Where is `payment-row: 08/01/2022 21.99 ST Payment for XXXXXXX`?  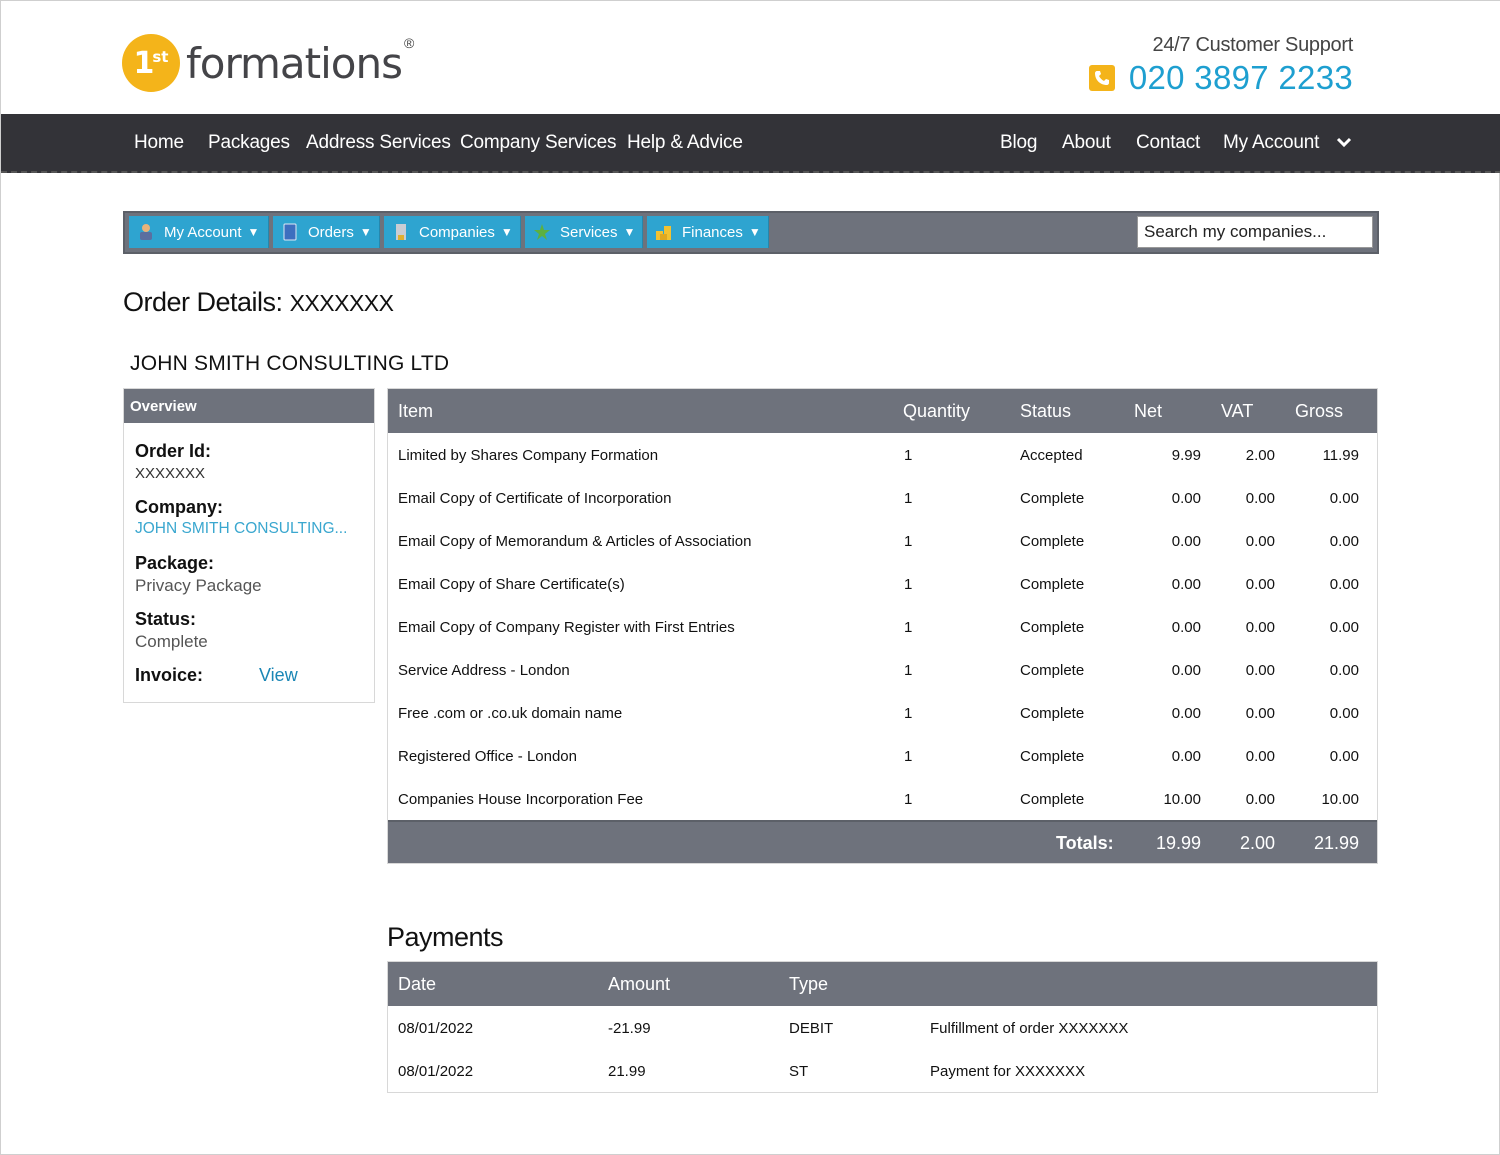 payment-row: 08/01/2022 21.99 ST Payment for XXXXXXX is located at coordinates (882, 1070).